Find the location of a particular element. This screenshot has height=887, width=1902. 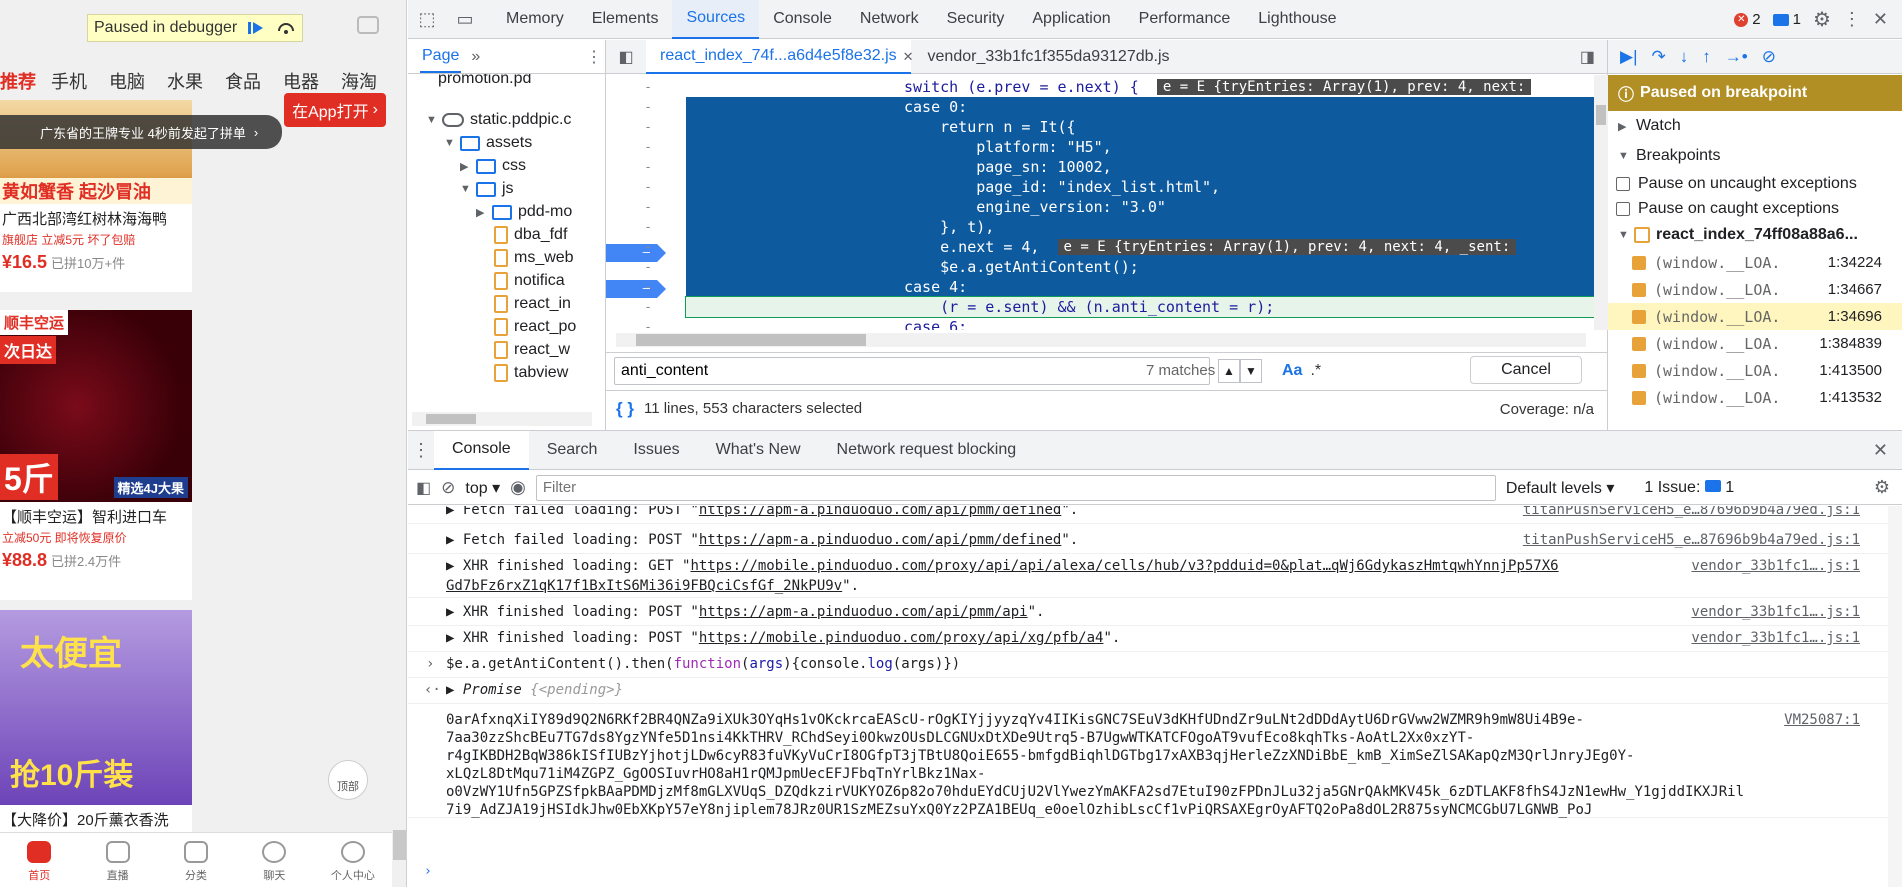

breakpoint-item: (window.__LOA... 1:413532 is located at coordinates (1755, 397).